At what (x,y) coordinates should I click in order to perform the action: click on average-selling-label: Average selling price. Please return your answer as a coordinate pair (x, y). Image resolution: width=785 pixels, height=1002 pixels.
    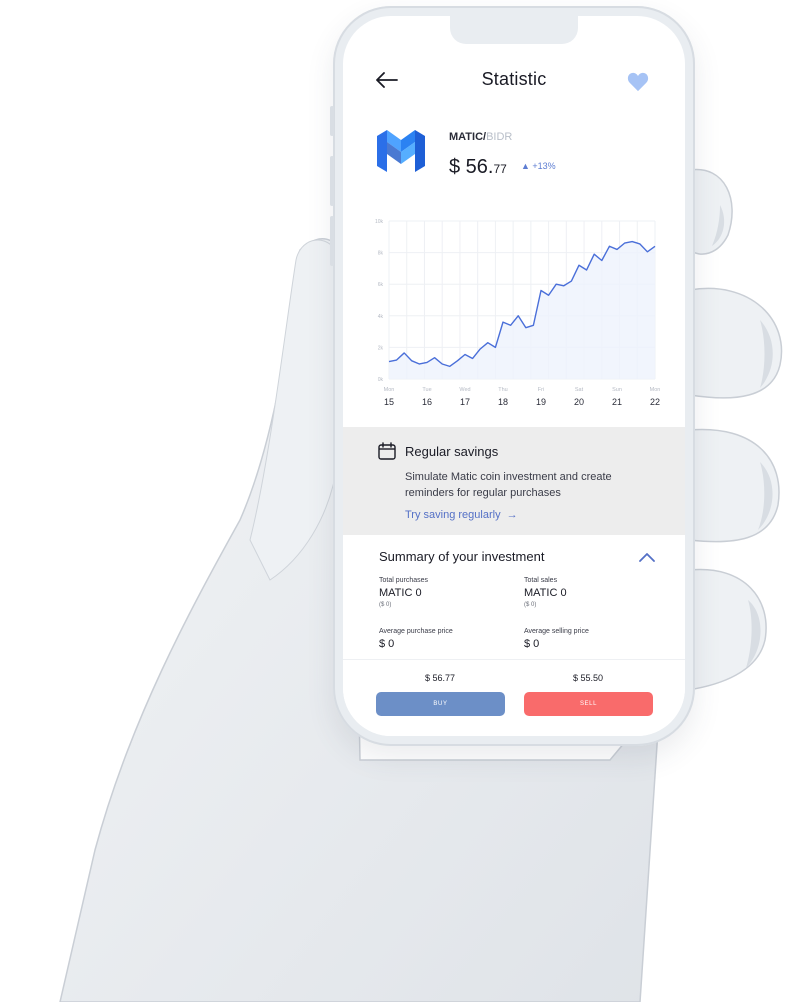
    Looking at the image, I should click on (556, 631).